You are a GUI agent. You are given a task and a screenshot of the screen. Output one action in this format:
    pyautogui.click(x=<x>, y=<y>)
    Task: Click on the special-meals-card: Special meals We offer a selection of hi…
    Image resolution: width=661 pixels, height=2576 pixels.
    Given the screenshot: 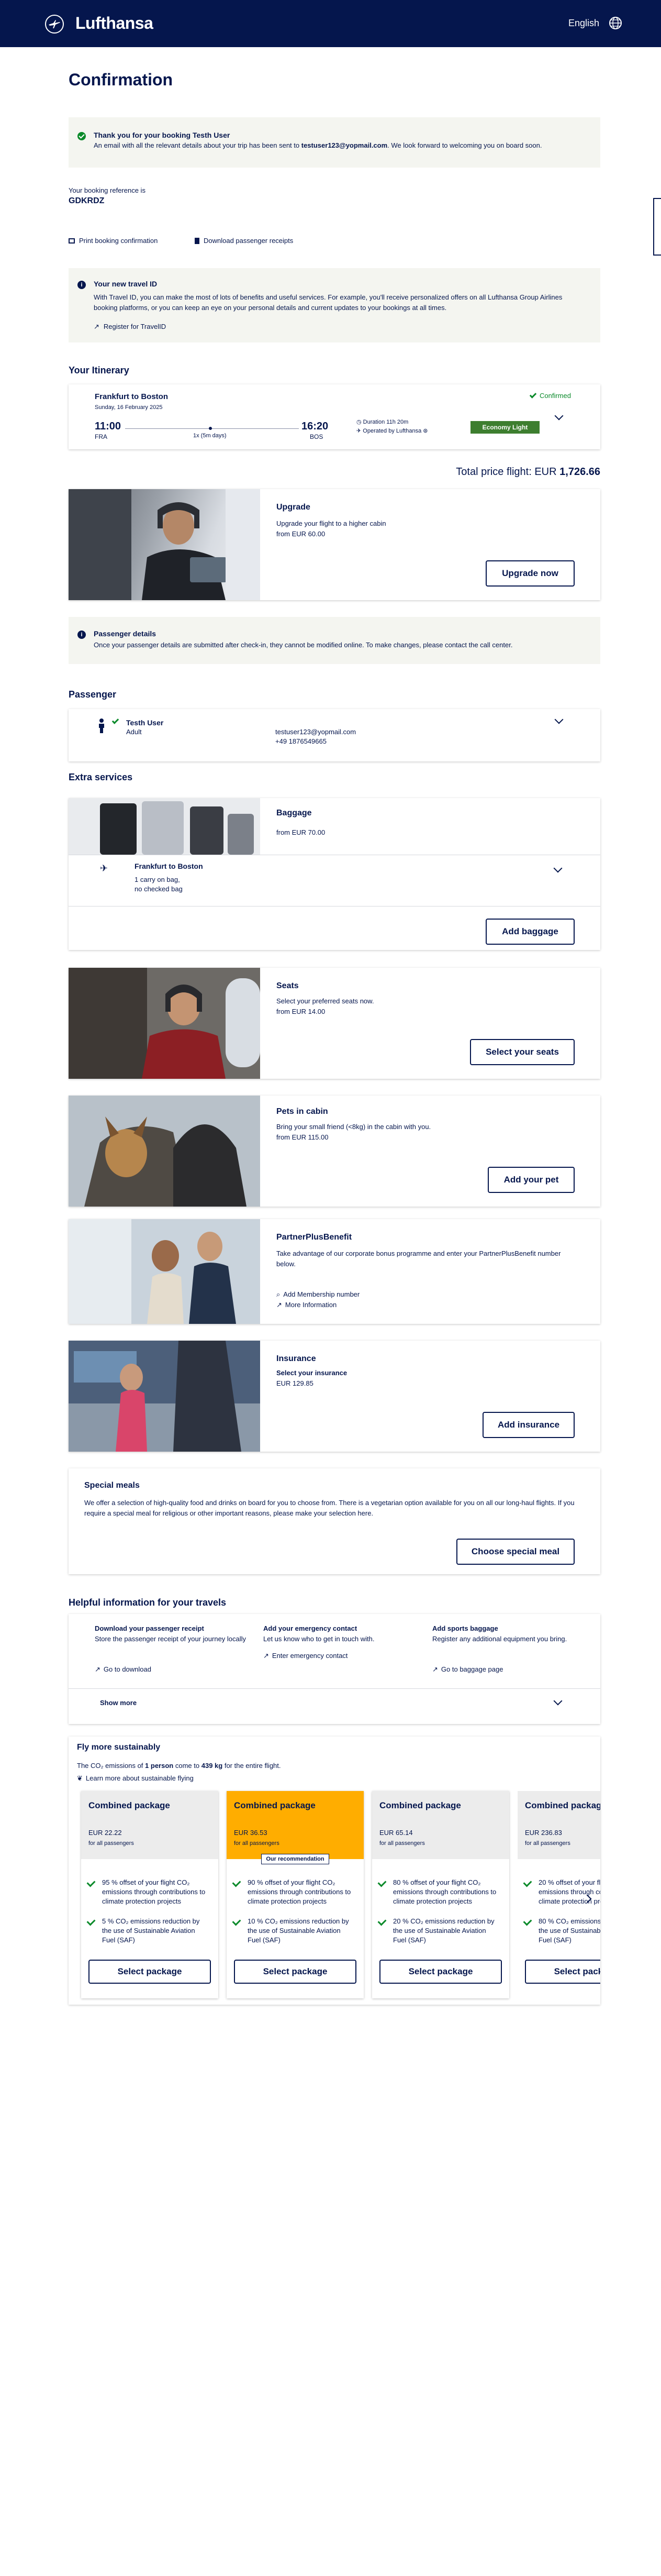 What is the action you would take?
    pyautogui.click(x=334, y=1521)
    